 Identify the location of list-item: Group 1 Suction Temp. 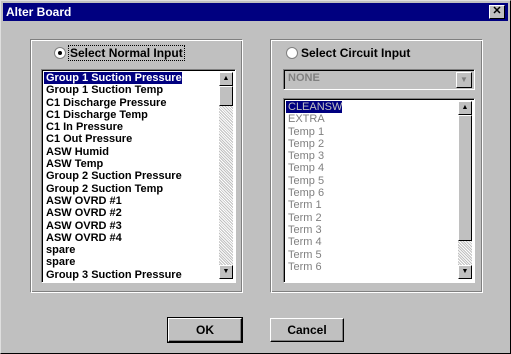
(113, 90).